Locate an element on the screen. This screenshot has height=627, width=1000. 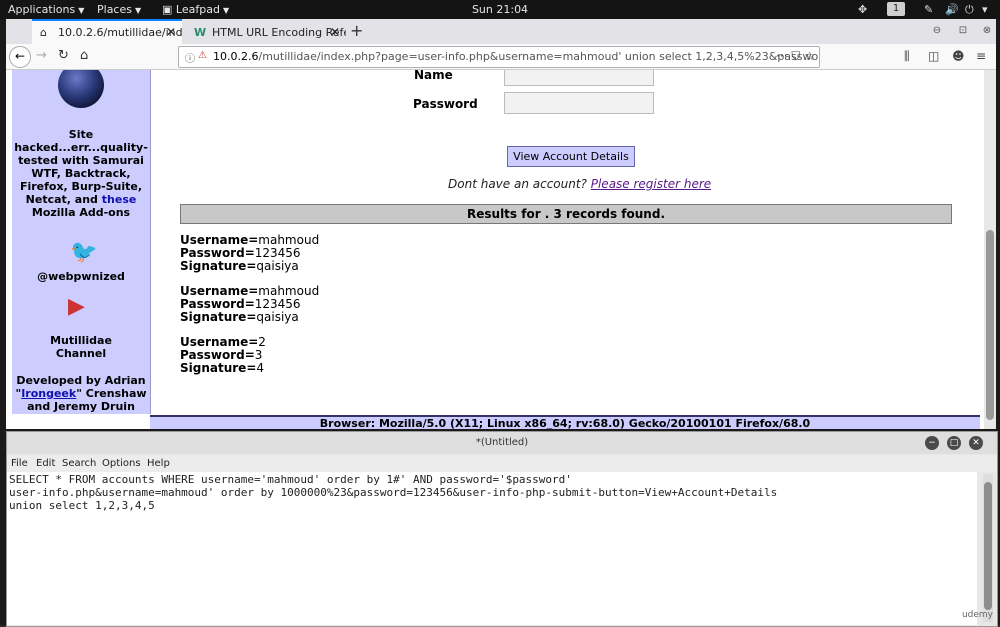
leafpad-menubar: File Edit Search Options Help is located at coordinates (502, 463).